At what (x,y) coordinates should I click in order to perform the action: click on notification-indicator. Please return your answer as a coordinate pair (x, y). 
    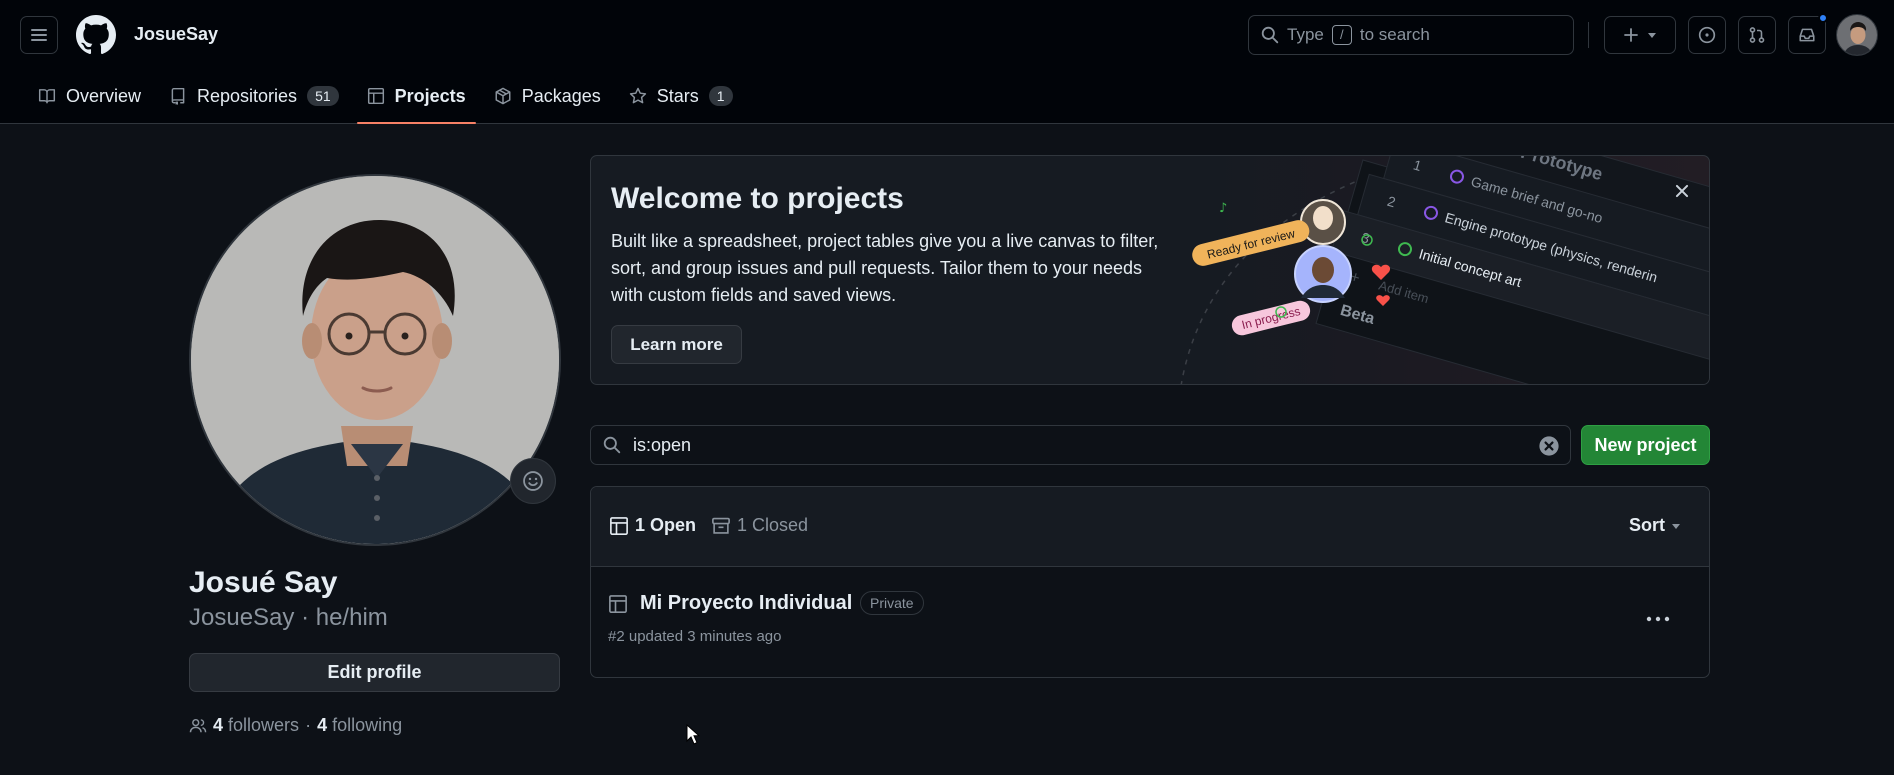
    Looking at the image, I should click on (1823, 18).